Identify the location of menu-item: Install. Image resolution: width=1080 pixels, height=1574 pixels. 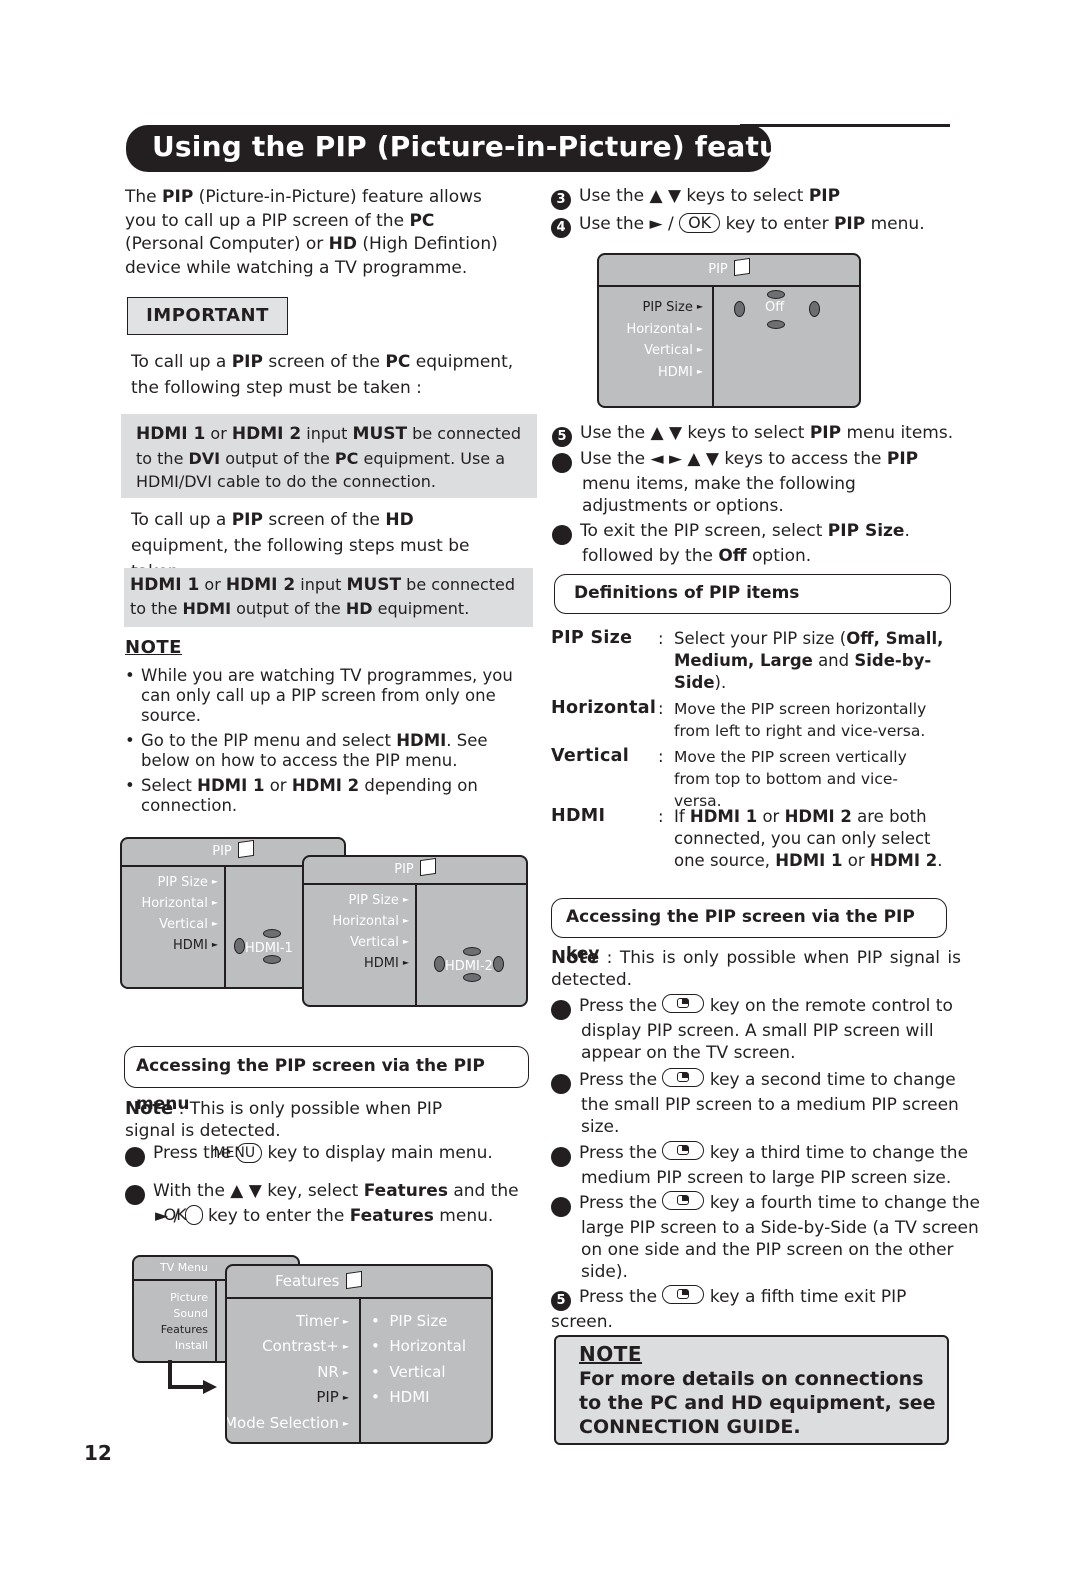
(191, 1345).